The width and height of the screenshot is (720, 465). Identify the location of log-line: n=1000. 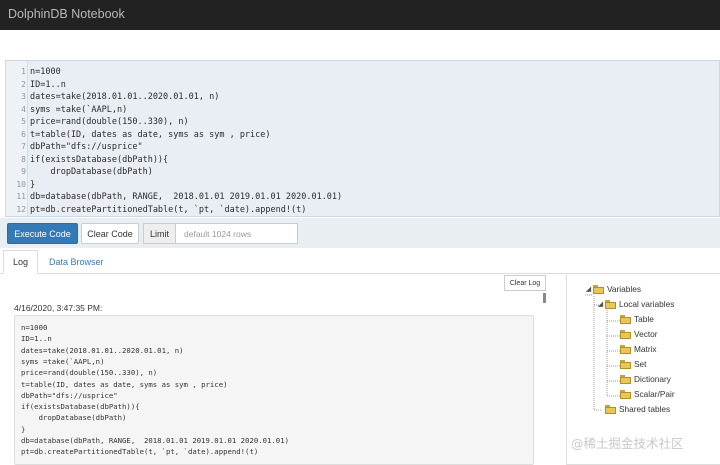
(34, 327).